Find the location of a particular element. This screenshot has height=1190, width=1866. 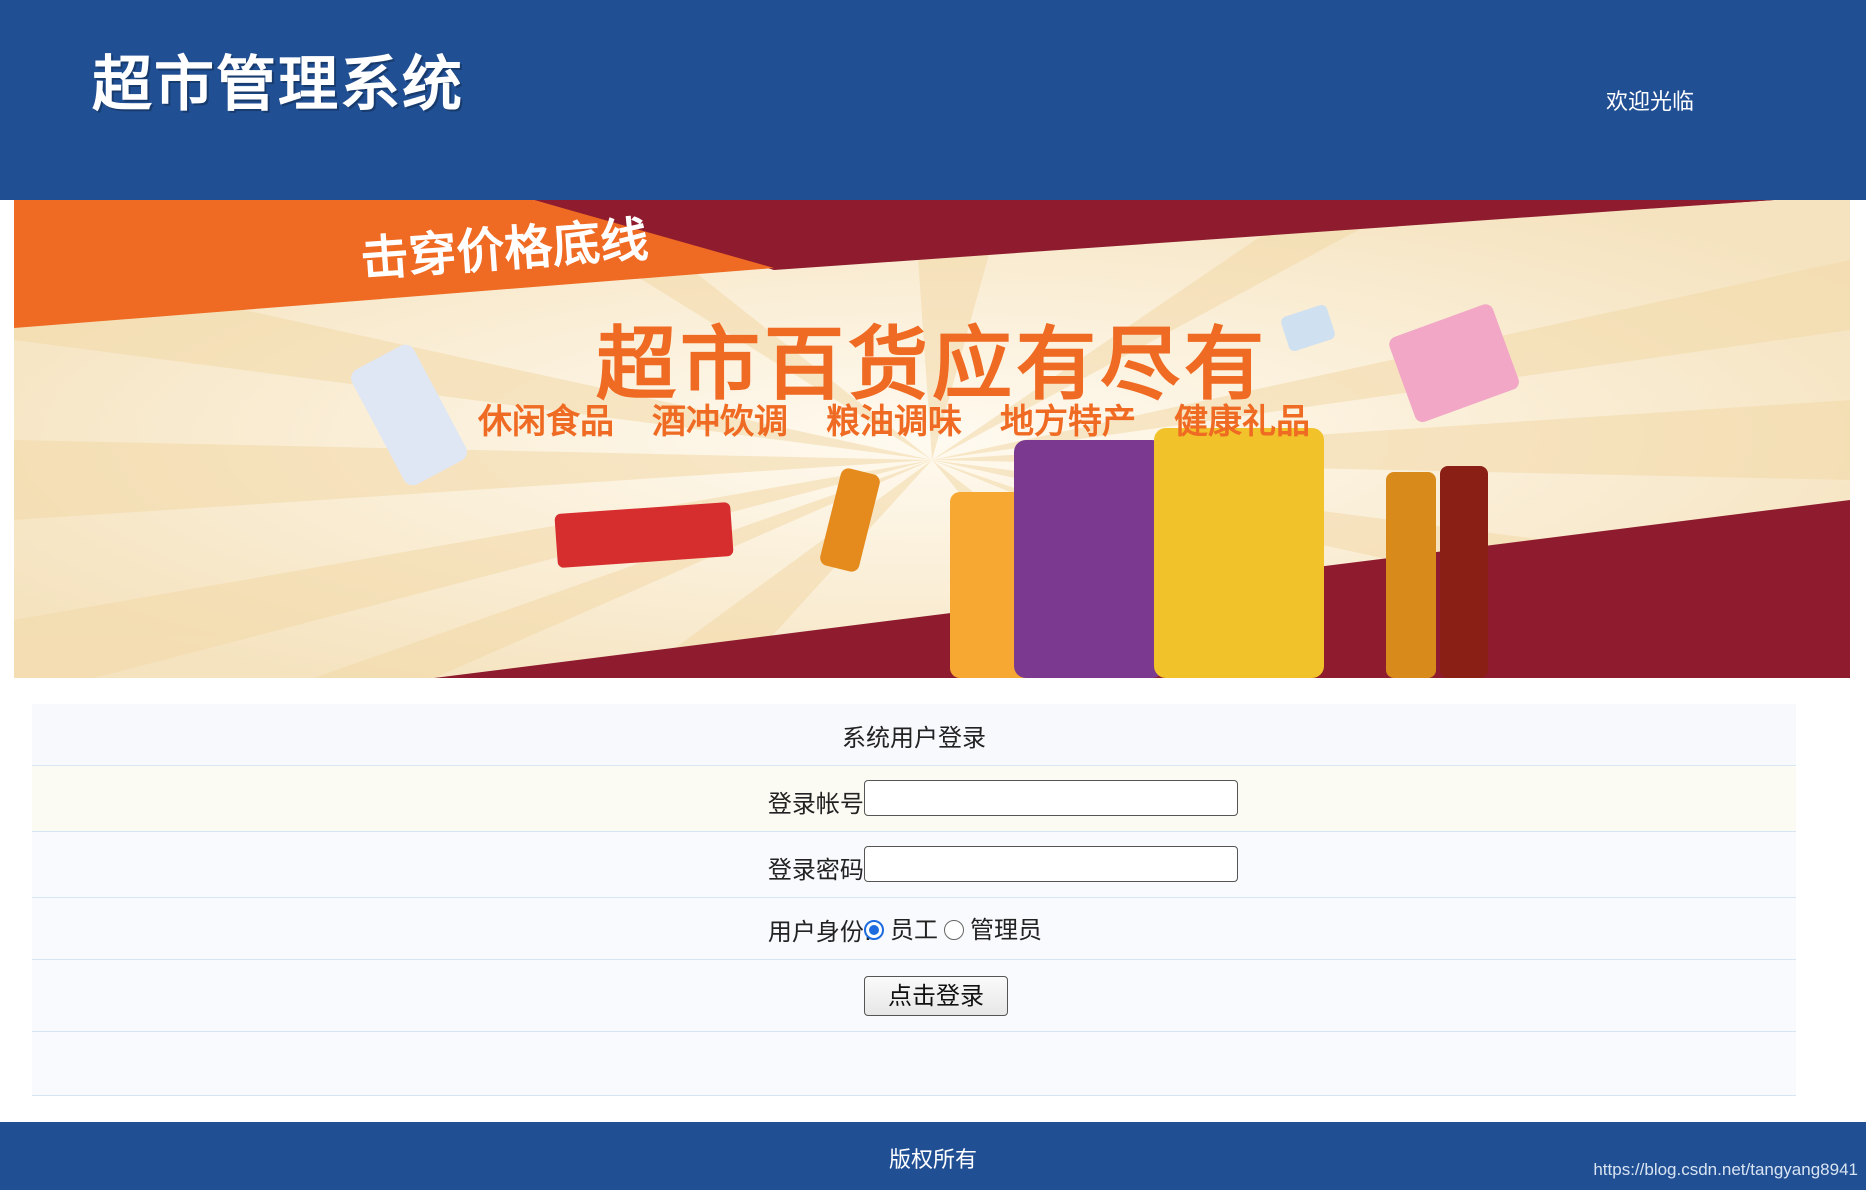

password-row: 登录密码: is located at coordinates (914, 865).